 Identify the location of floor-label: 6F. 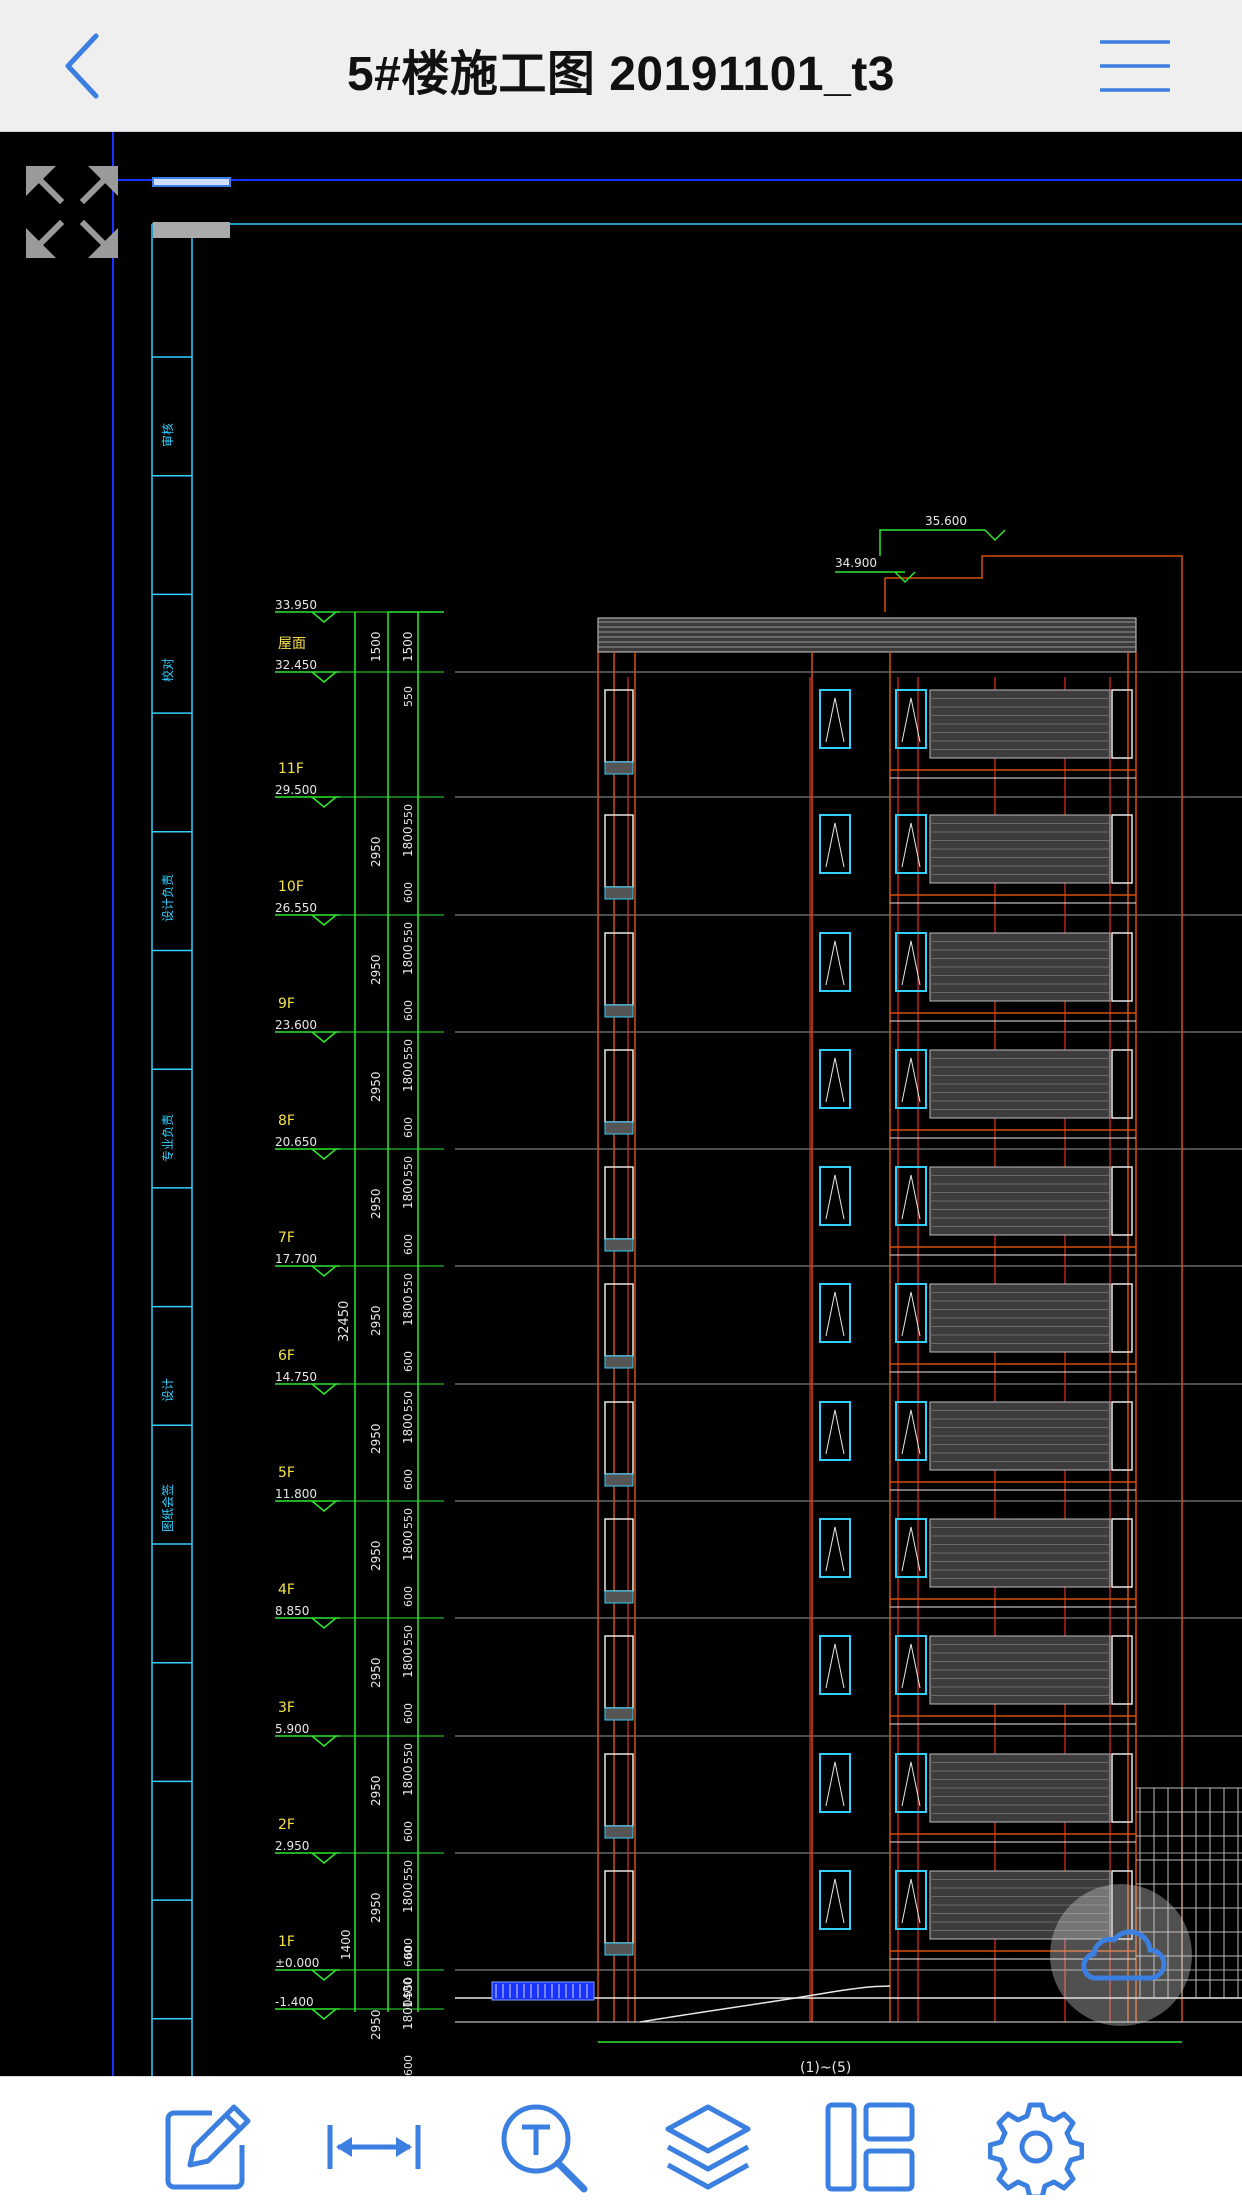
(286, 1356).